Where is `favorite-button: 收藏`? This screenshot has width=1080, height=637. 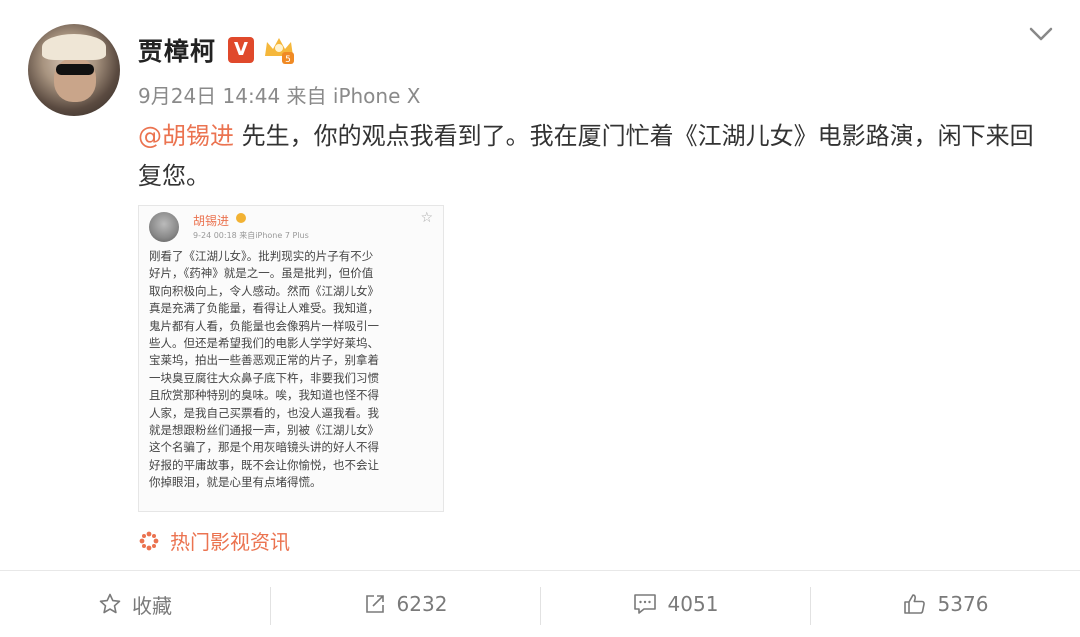
favorite-button: 收藏 is located at coordinates (135, 604).